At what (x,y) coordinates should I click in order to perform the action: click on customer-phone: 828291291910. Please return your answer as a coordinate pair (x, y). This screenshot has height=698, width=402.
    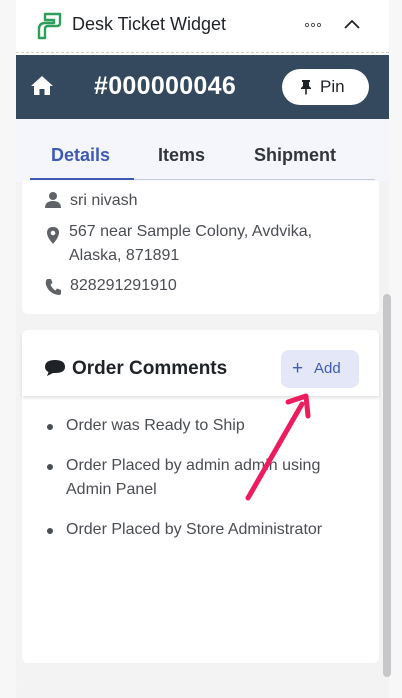
    Looking at the image, I should click on (123, 285).